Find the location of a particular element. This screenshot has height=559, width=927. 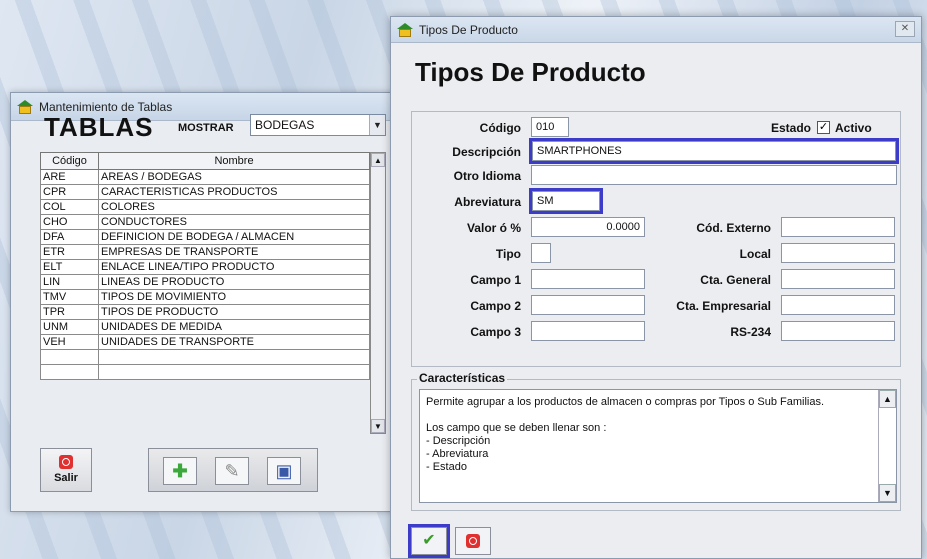

right-window-titlebar: Tipos De Producto ✕ is located at coordinates (656, 30).